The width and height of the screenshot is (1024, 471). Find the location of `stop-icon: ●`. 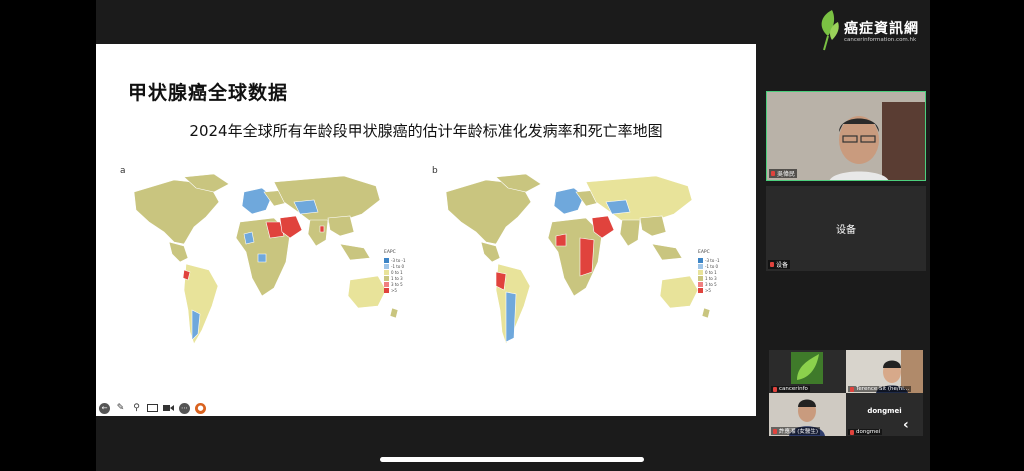

stop-icon: ● is located at coordinates (200, 408).